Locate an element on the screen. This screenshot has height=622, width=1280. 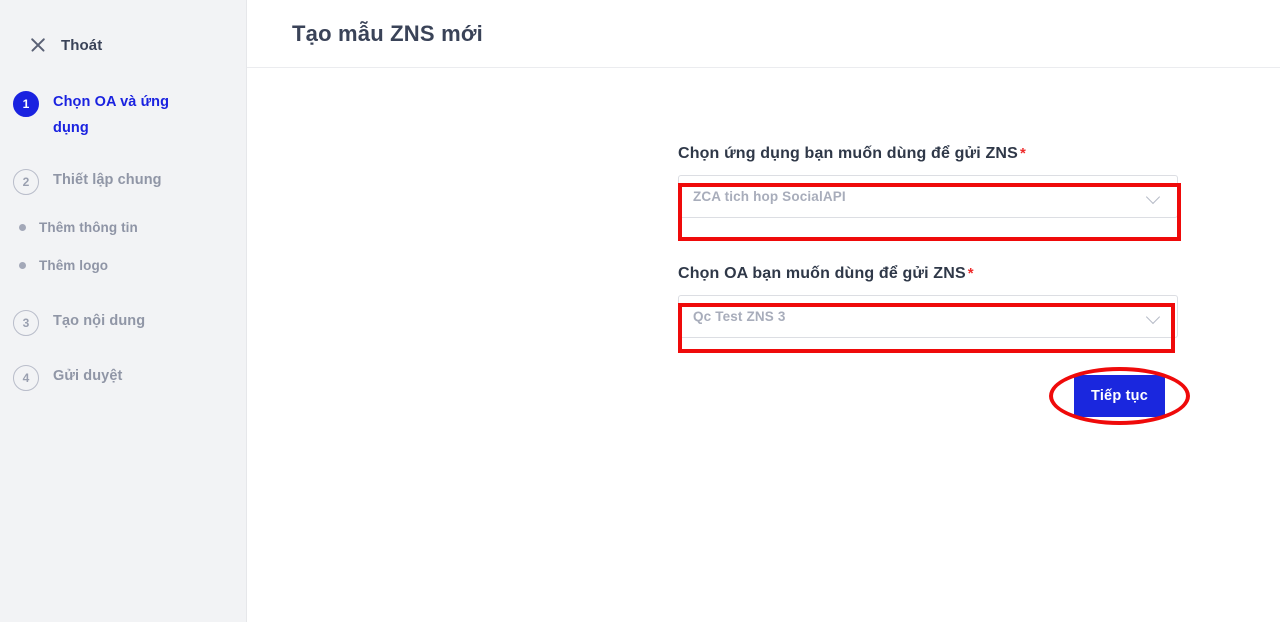
app-select-wrap: ZCA tich hop SocialAPI is located at coordinates (928, 196).